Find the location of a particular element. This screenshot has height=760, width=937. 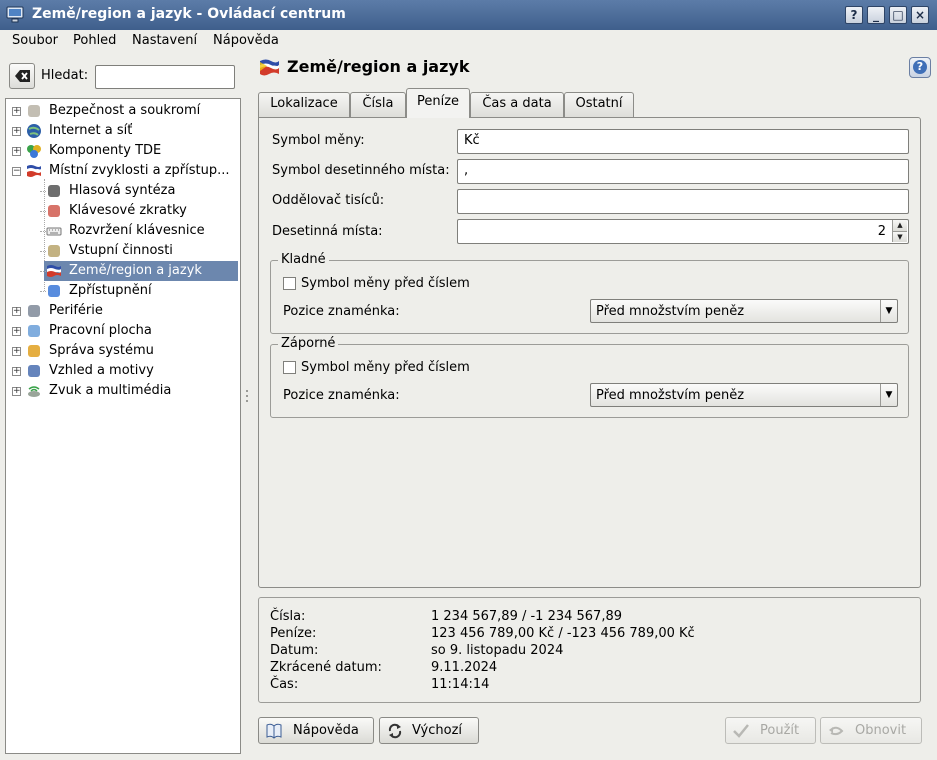

minimize-button: _ is located at coordinates (876, 15).